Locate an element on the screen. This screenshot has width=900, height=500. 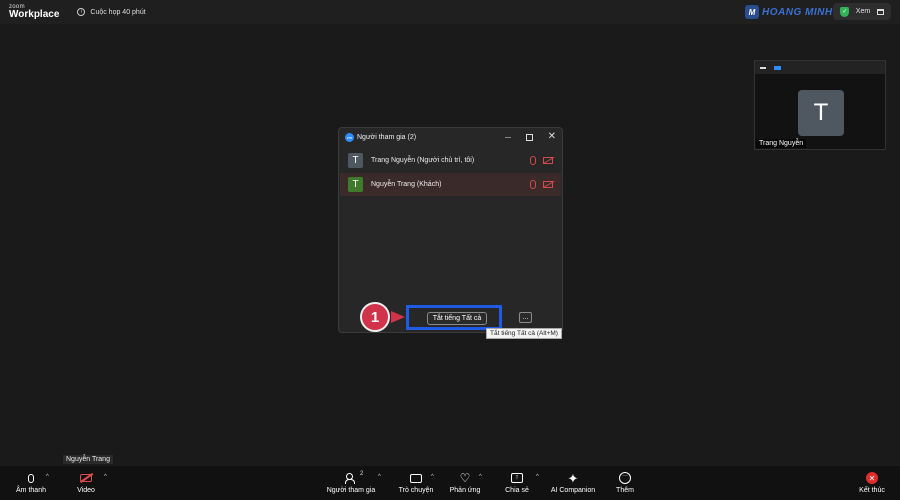
panel-header: zm Người tham gia (2) ✕ is located at coordinates (450, 137).